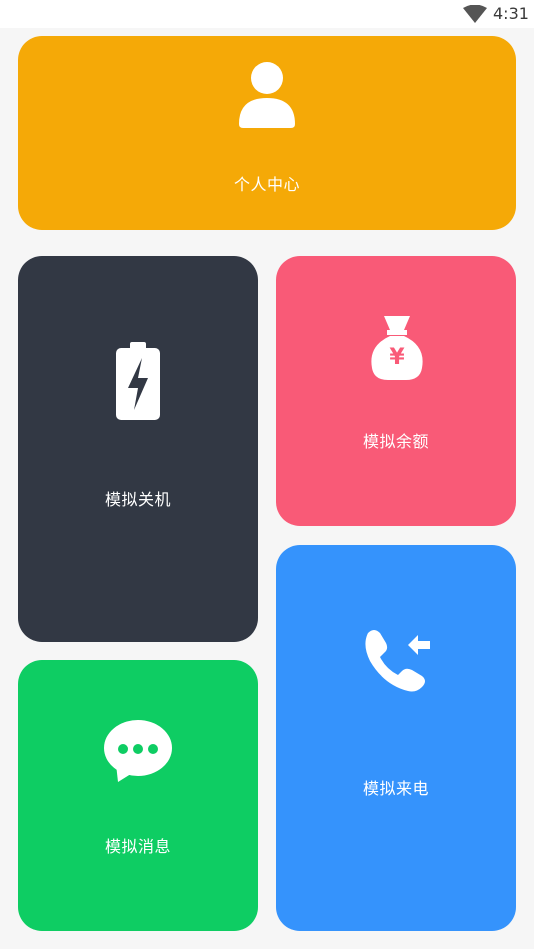 This screenshot has height=949, width=534. I want to click on wifi-icon, so click(475, 14).